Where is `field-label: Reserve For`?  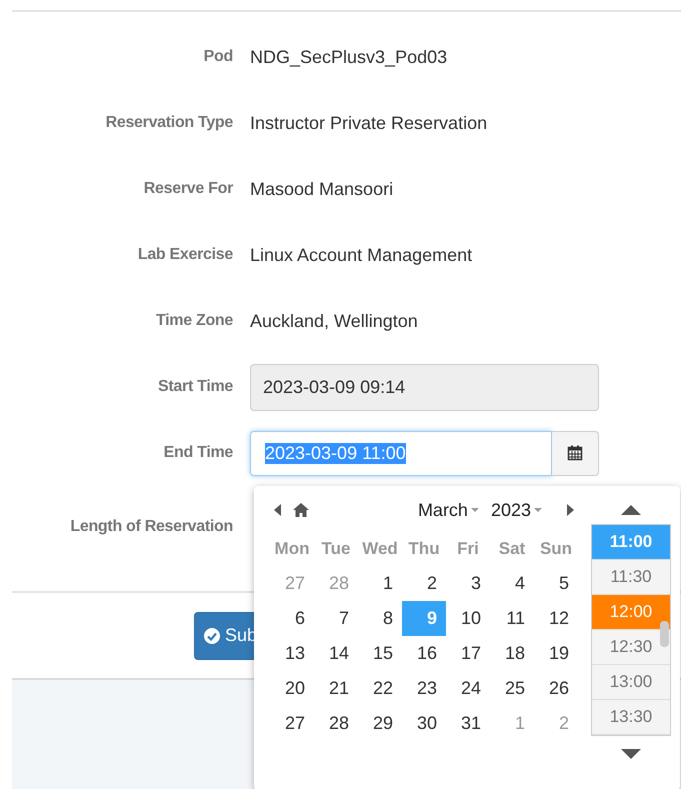 field-label: Reserve For is located at coordinates (188, 189).